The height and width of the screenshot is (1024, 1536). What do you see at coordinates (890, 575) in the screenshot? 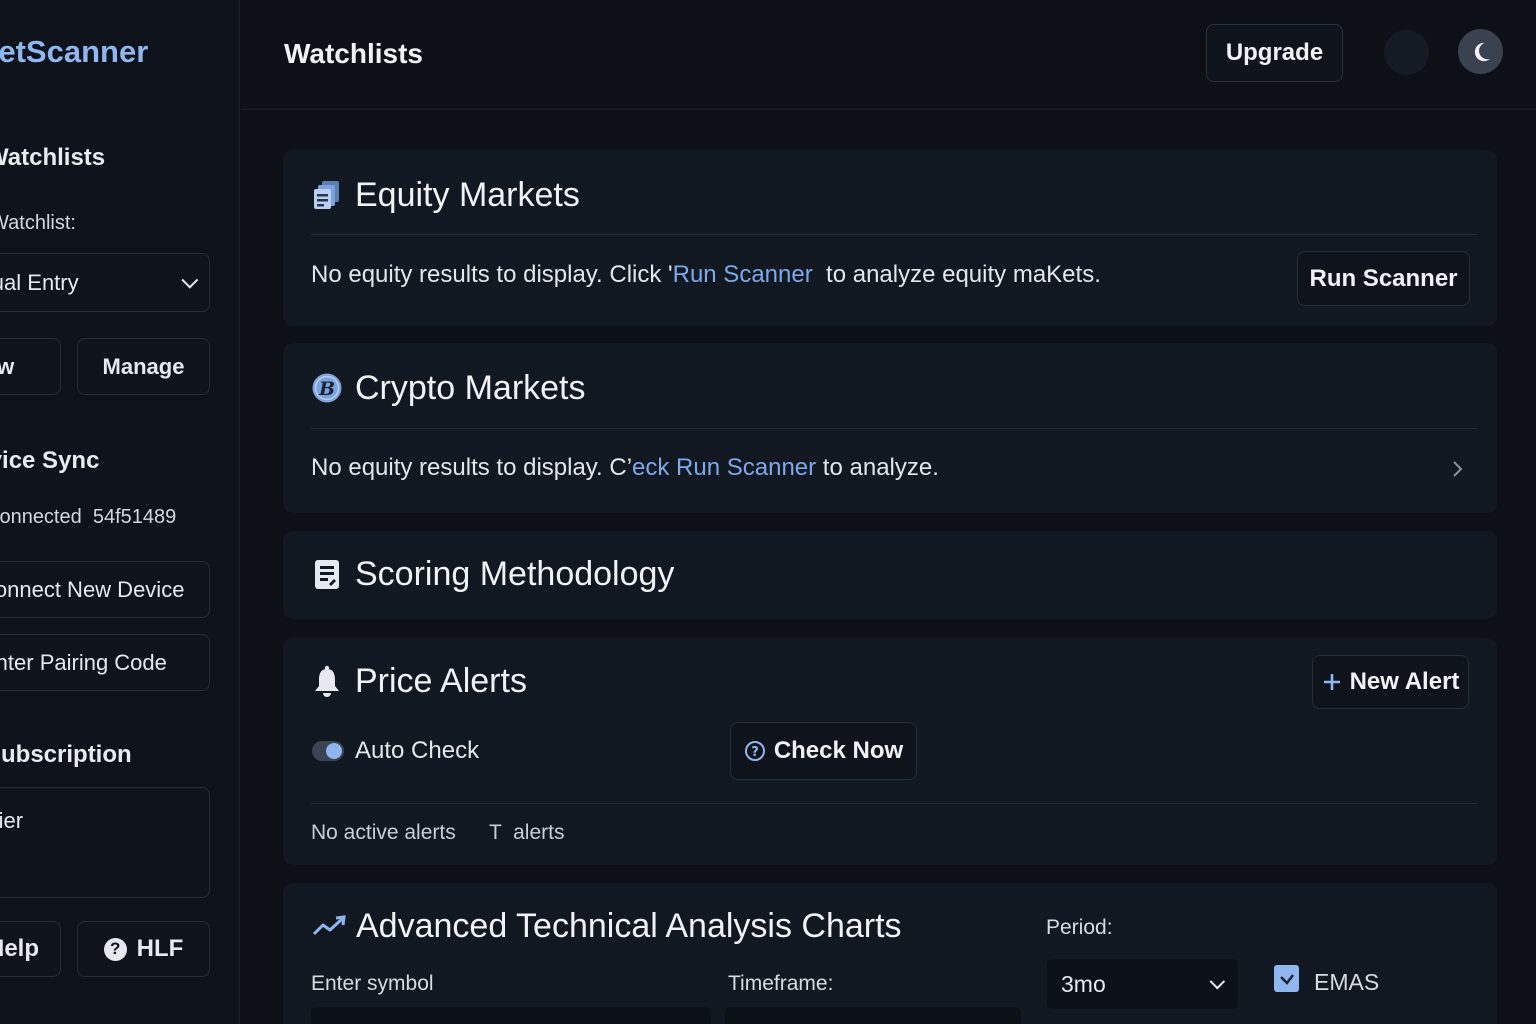
I see `scoring-methodology-card: Scoring Methodology` at bounding box center [890, 575].